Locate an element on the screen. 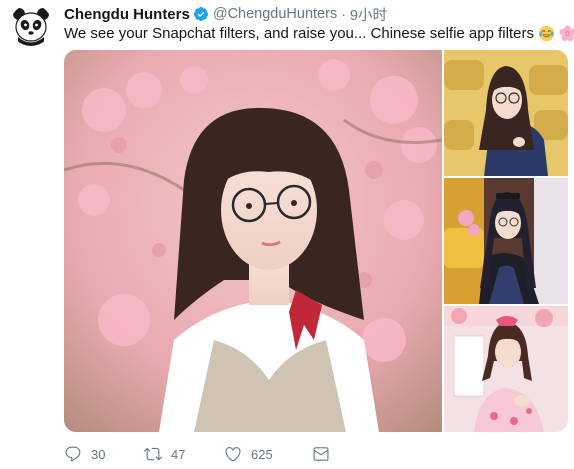 The width and height of the screenshot is (574, 469). reply-icon is located at coordinates (73, 454).